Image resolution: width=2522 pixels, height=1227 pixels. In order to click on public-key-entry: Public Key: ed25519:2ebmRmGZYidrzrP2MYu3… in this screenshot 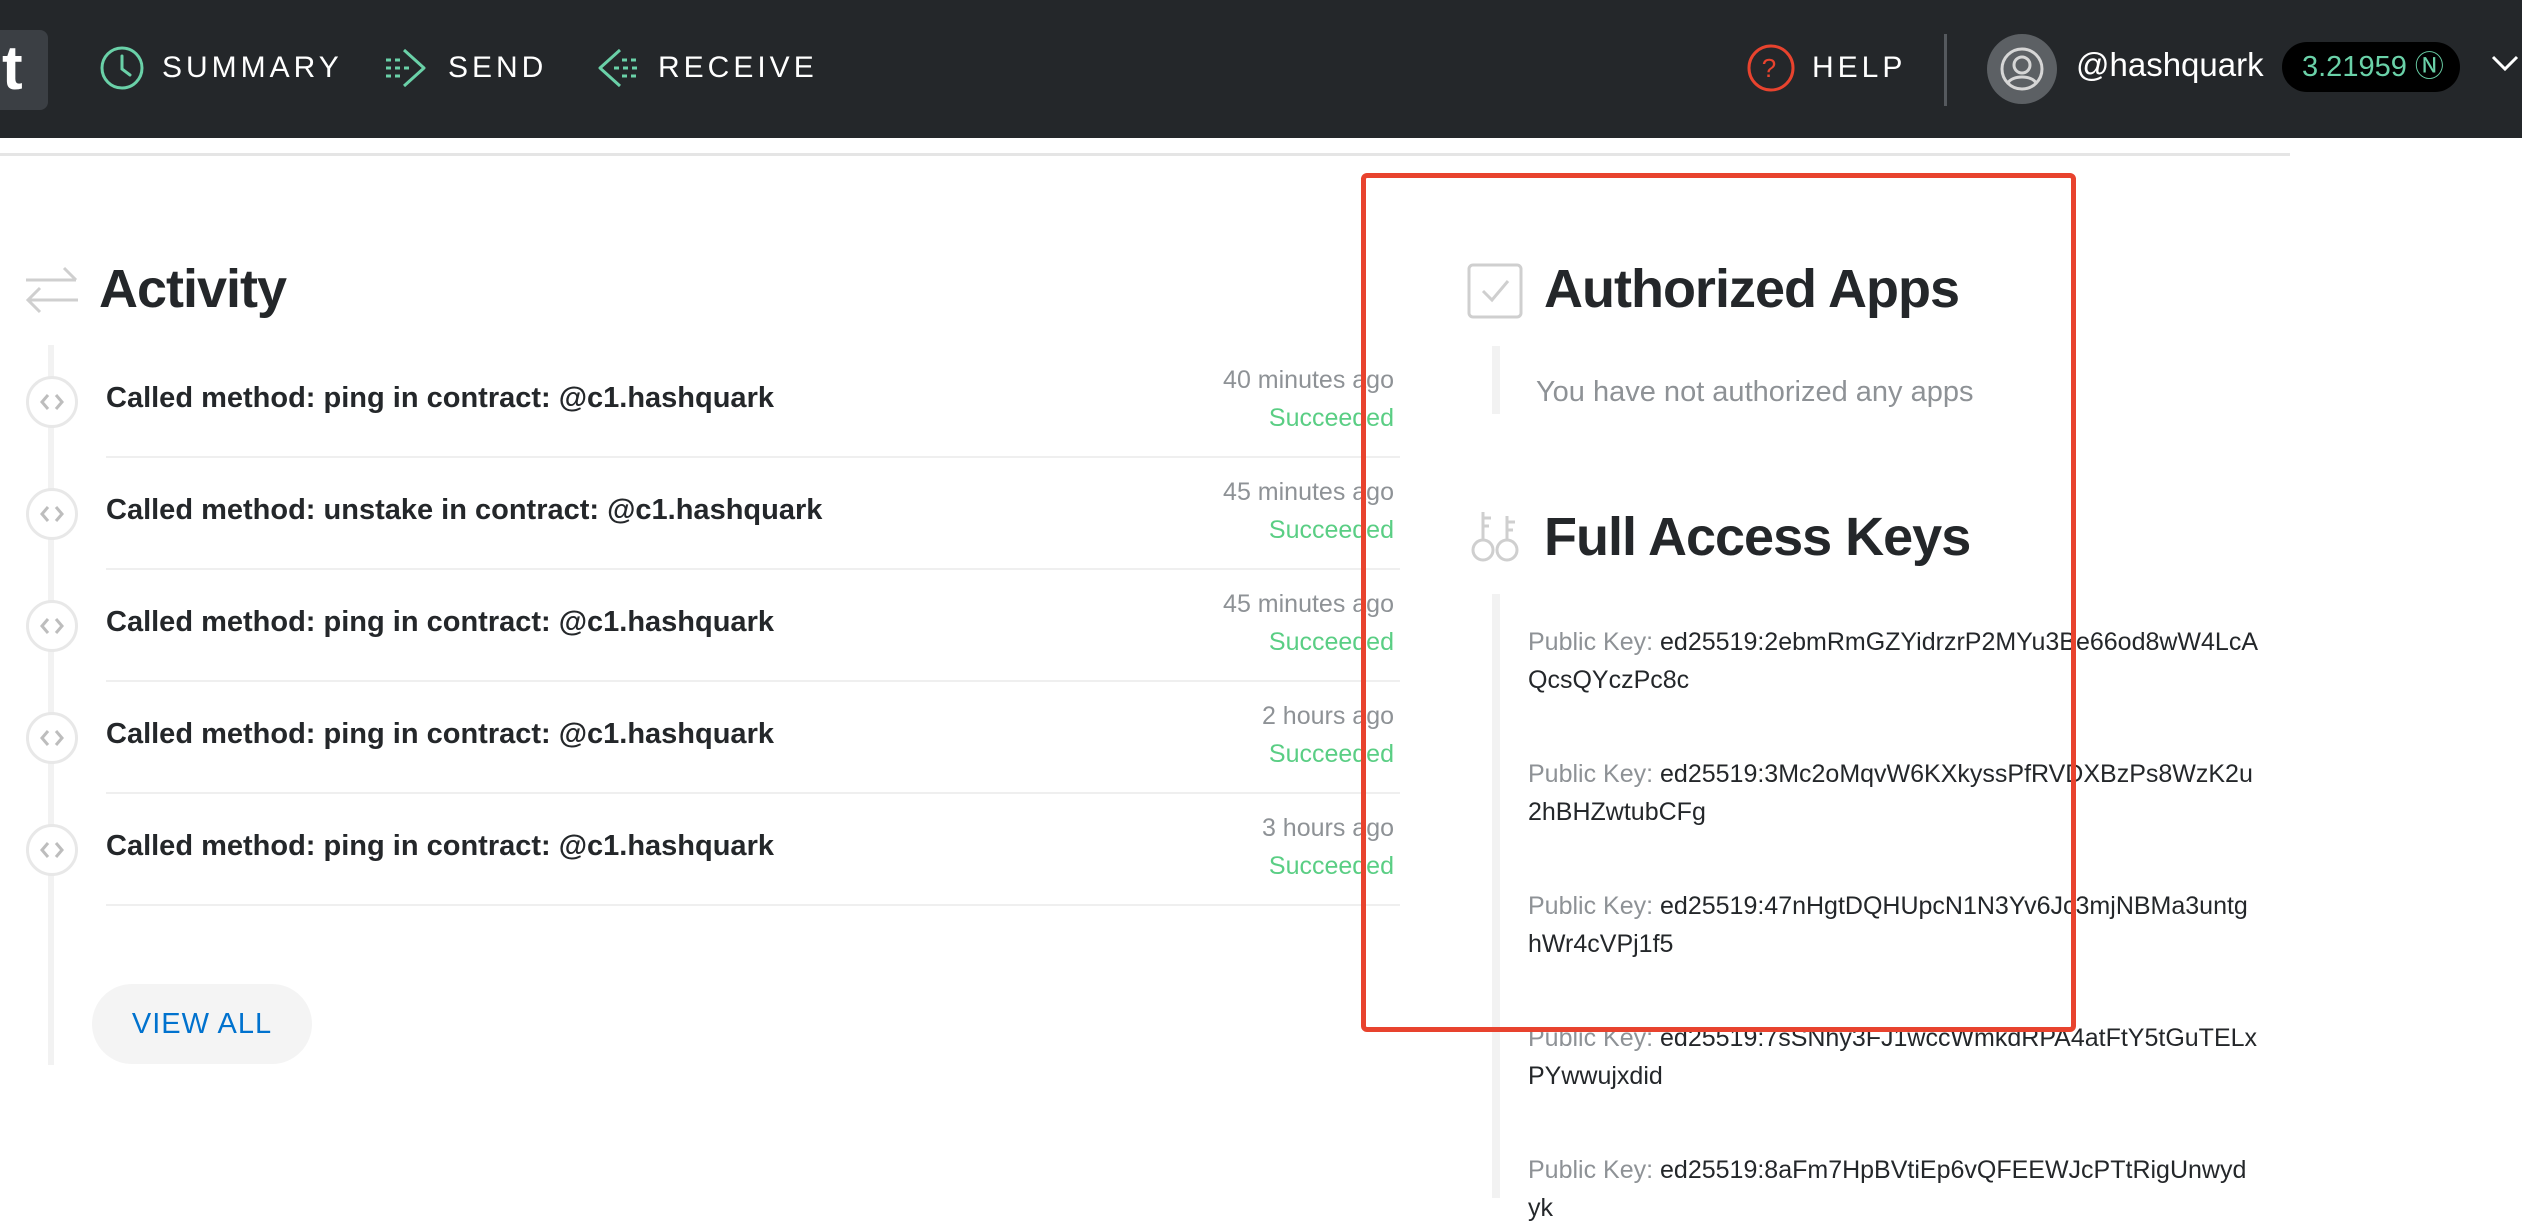, I will do `click(1893, 661)`.